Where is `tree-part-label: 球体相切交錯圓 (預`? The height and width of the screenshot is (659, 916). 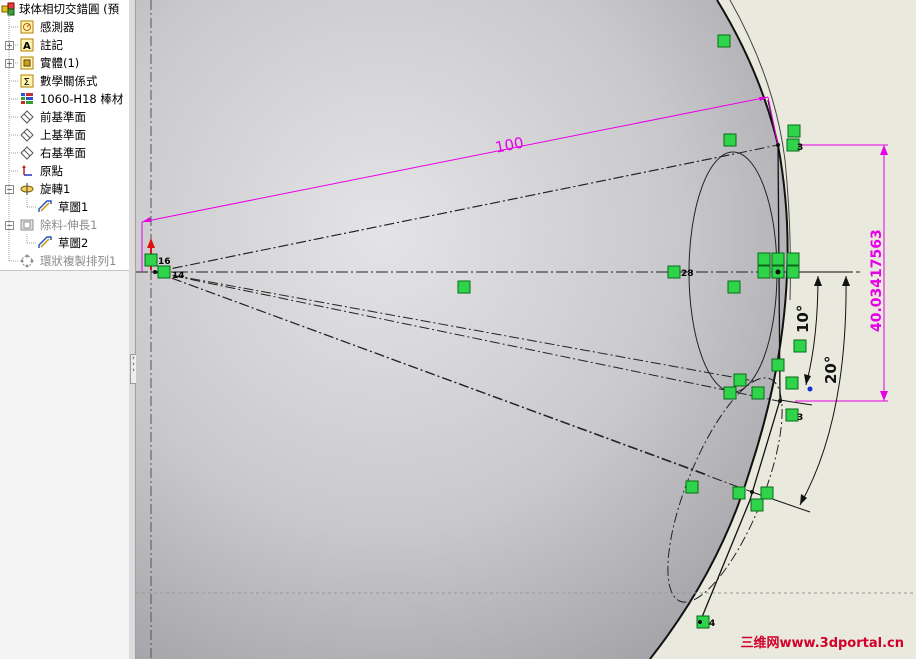 tree-part-label: 球体相切交錯圓 (預 is located at coordinates (69, 9).